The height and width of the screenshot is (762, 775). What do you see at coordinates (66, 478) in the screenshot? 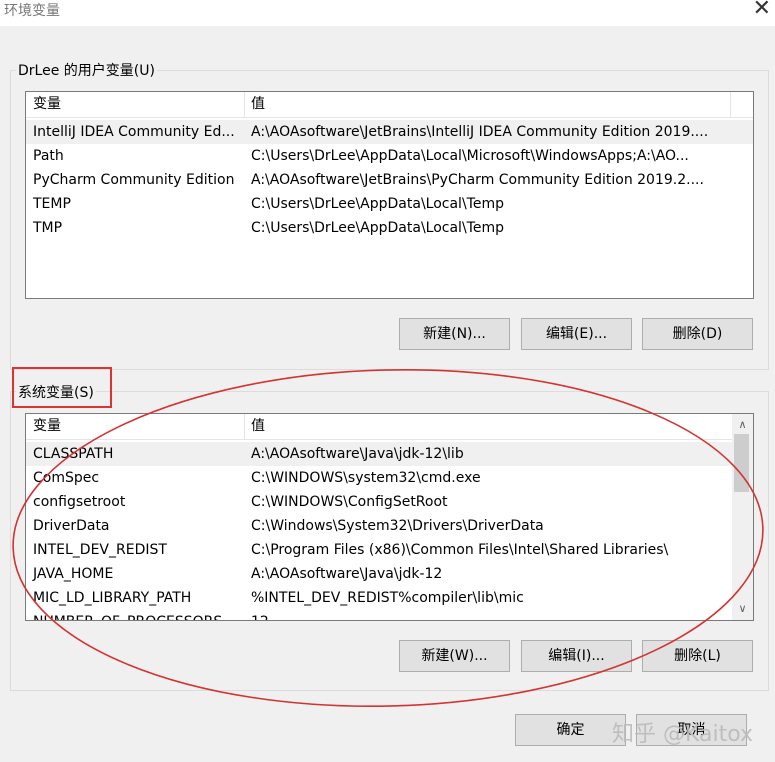
I see `var-name: ComSpec` at bounding box center [66, 478].